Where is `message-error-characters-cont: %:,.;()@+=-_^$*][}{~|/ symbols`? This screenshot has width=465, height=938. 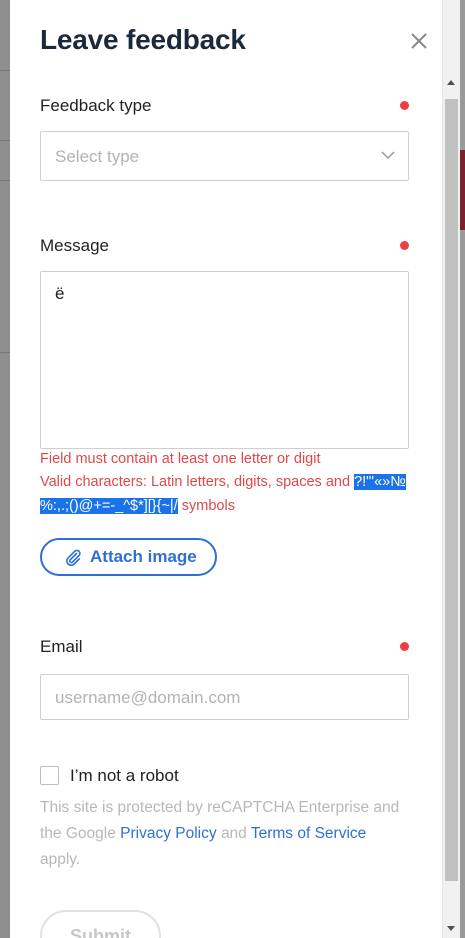 message-error-characters-cont: %:,.;()@+=-_^$*][}{~|/ symbols is located at coordinates (137, 506).